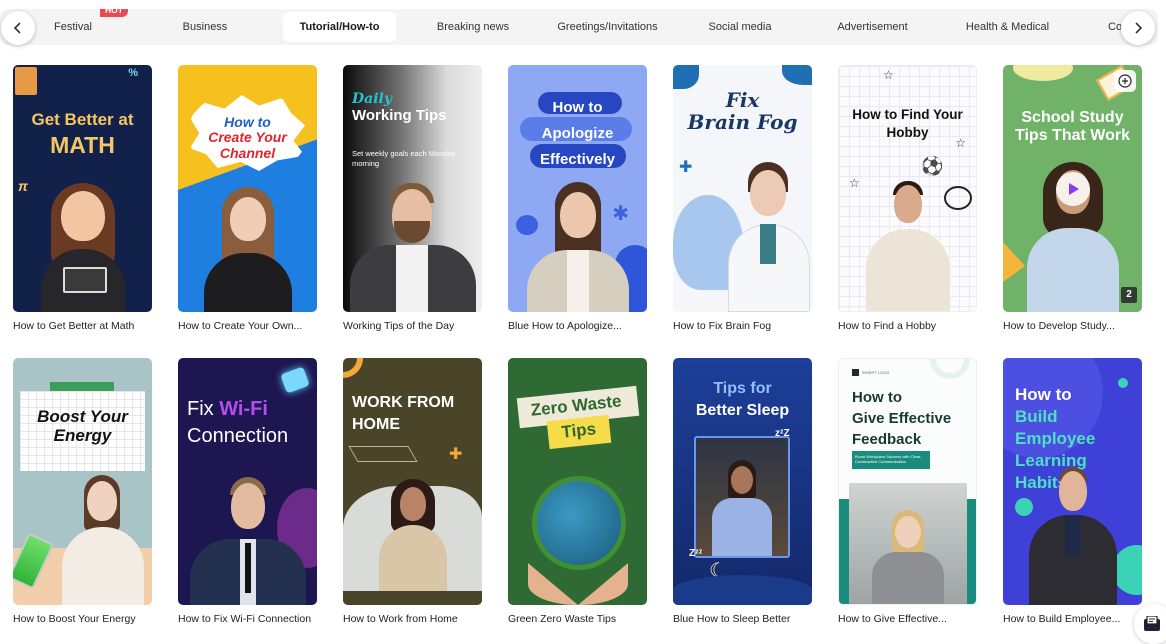 The width and height of the screenshot is (1166, 644). I want to click on thumb-subtitle: Set weekly goals each Monday morning, so click(404, 158).